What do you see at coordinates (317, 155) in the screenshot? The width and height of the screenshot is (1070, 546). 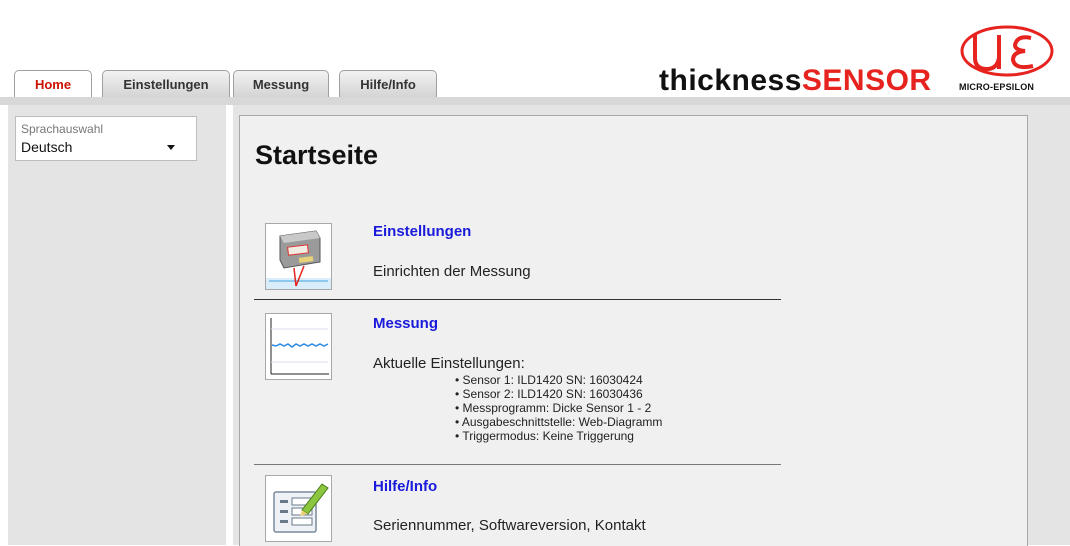 I see `page-title: Startseite` at bounding box center [317, 155].